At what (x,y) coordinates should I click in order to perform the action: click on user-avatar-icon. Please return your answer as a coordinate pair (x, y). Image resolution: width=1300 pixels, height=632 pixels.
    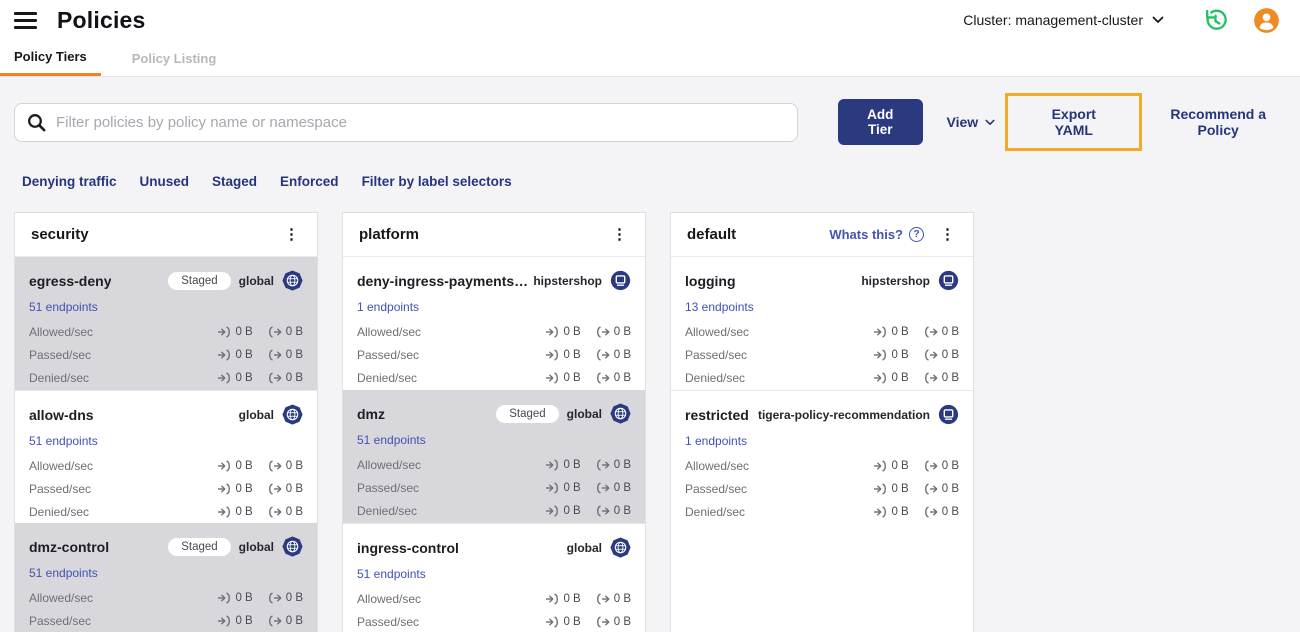
    Looking at the image, I should click on (1266, 20).